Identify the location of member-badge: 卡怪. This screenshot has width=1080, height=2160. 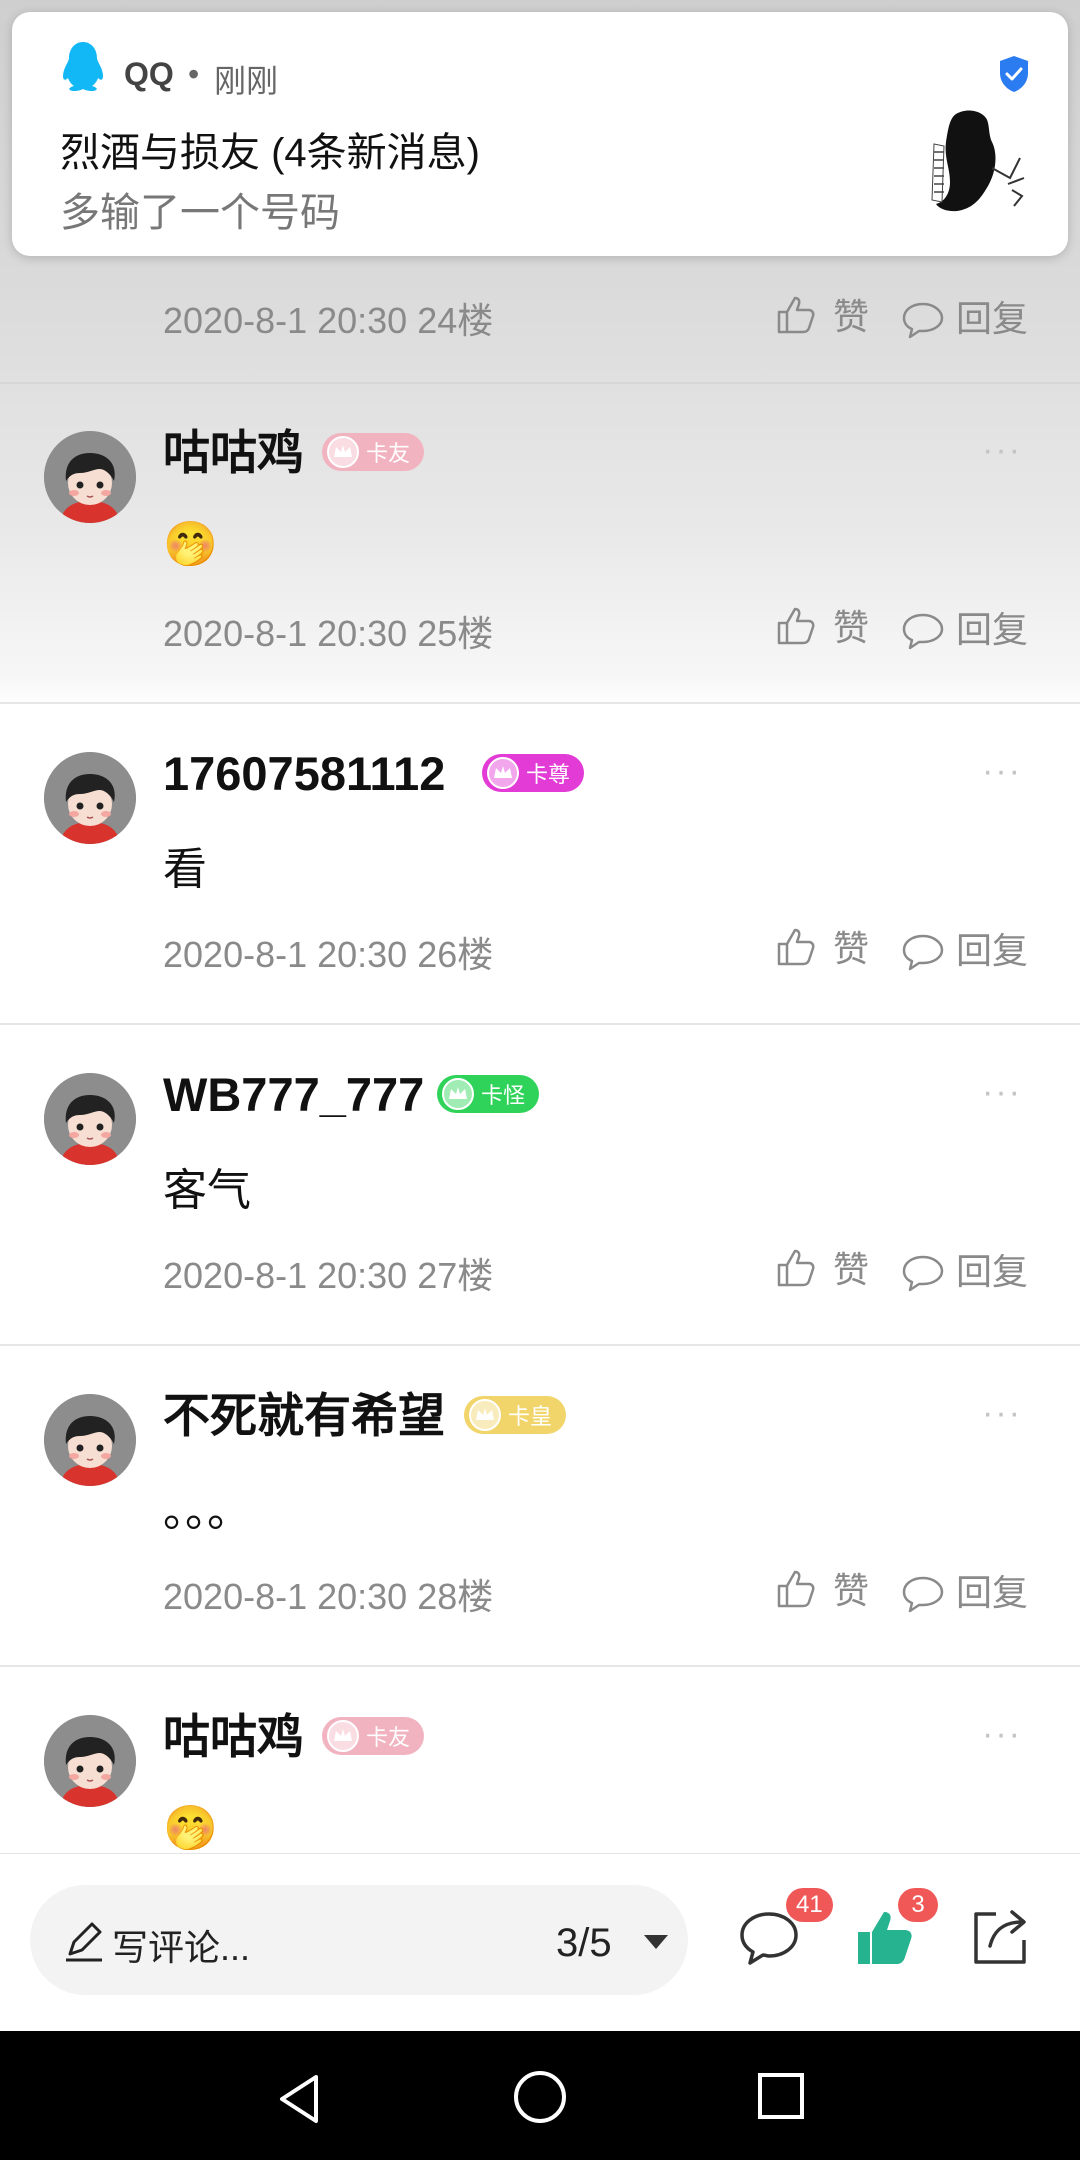
(488, 1094).